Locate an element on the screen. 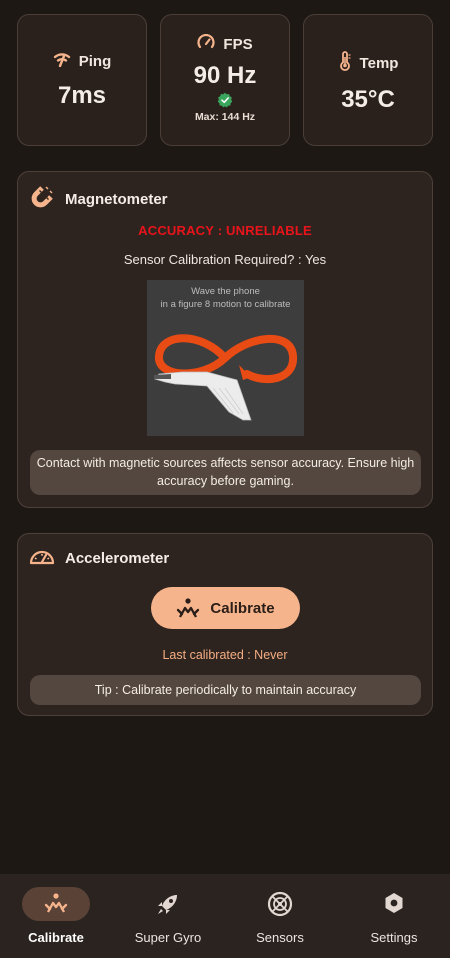  calibration-required: Sensor Calibration Required? : Yes is located at coordinates (225, 259).